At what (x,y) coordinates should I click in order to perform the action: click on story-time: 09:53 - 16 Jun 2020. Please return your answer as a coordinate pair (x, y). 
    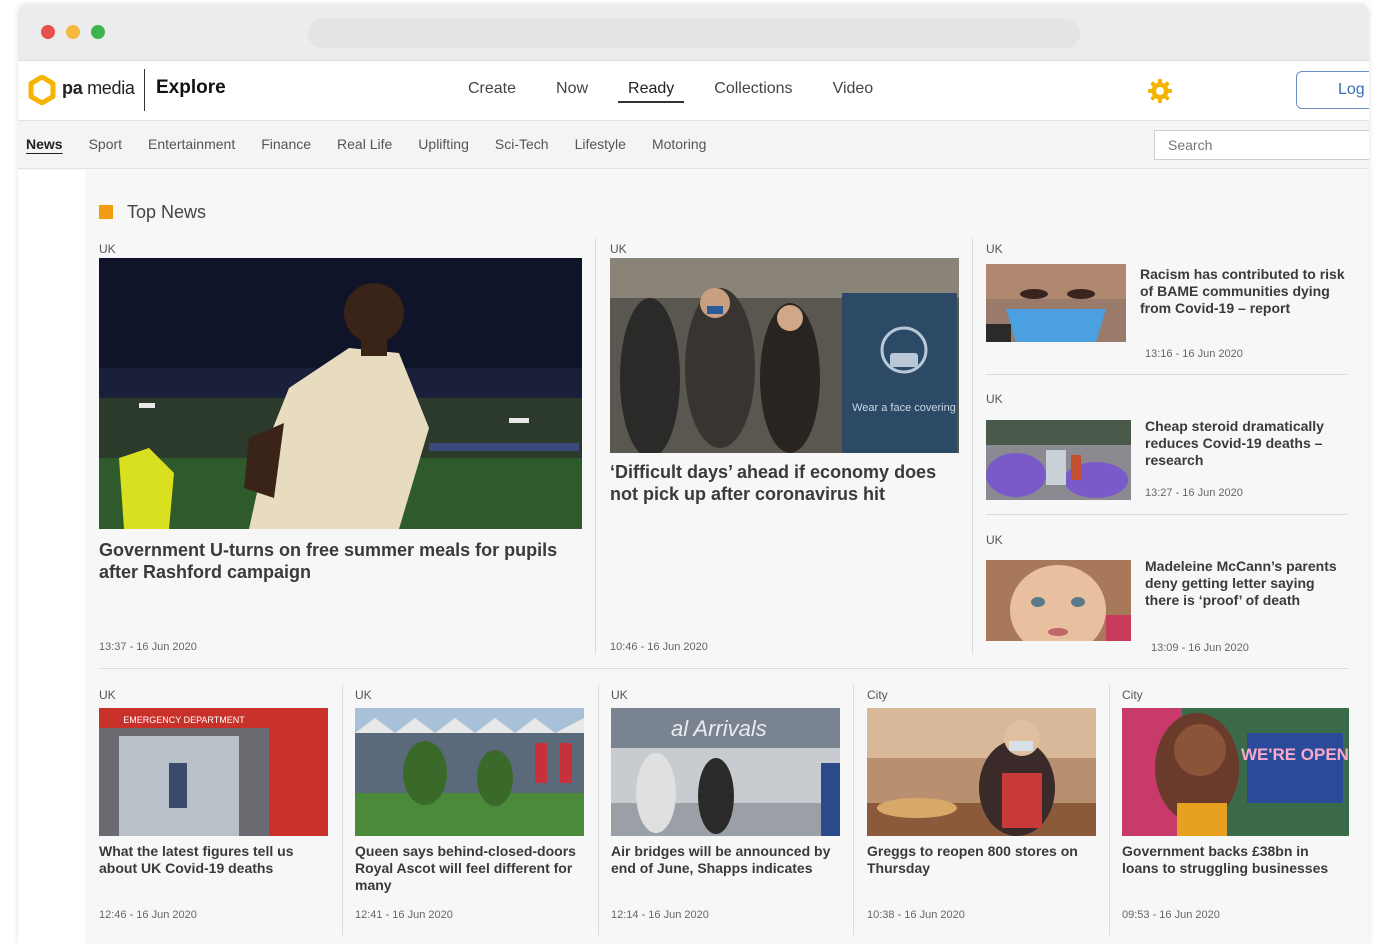
    Looking at the image, I should click on (1171, 915).